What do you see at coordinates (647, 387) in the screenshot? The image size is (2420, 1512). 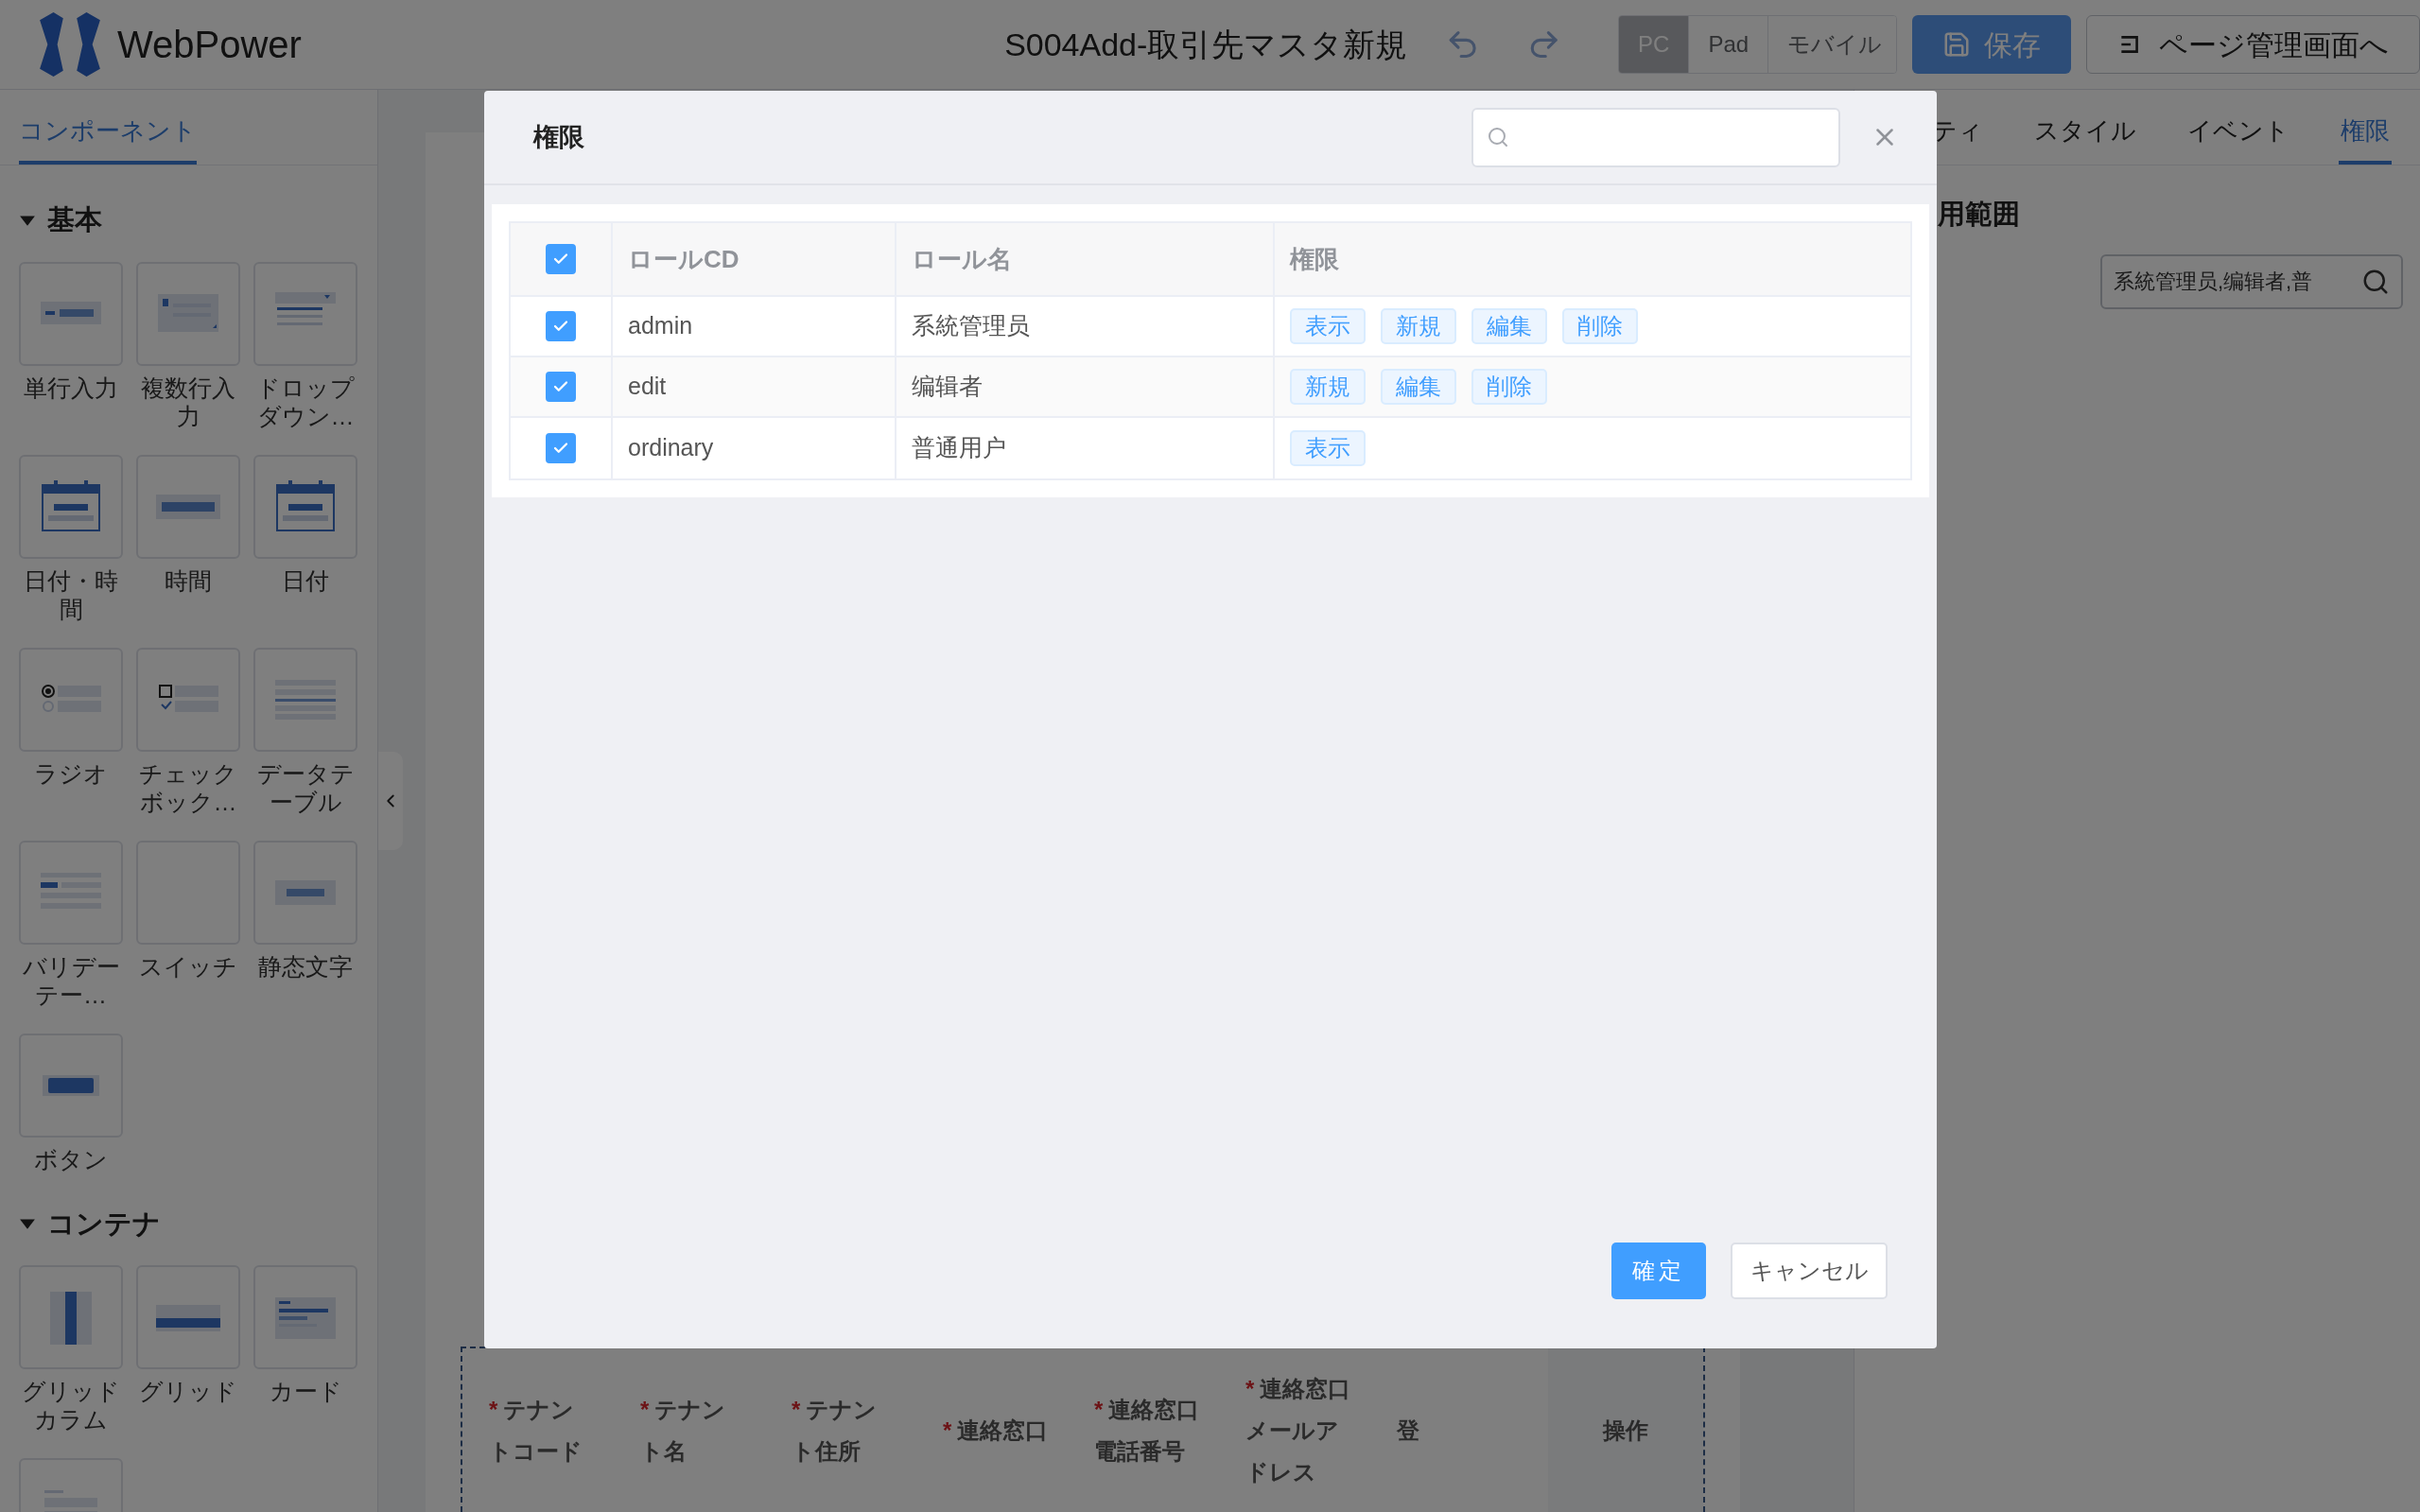 I see `table-cell-text: edit` at bounding box center [647, 387].